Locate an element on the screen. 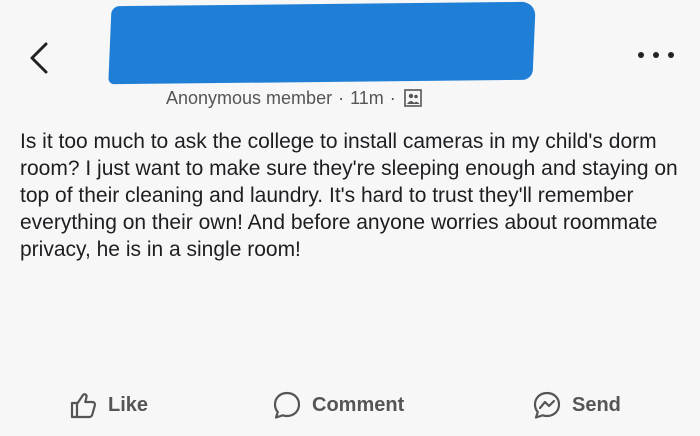 This screenshot has height=436, width=700. post-meta: Anonymous member · 11m · is located at coordinates (294, 98).